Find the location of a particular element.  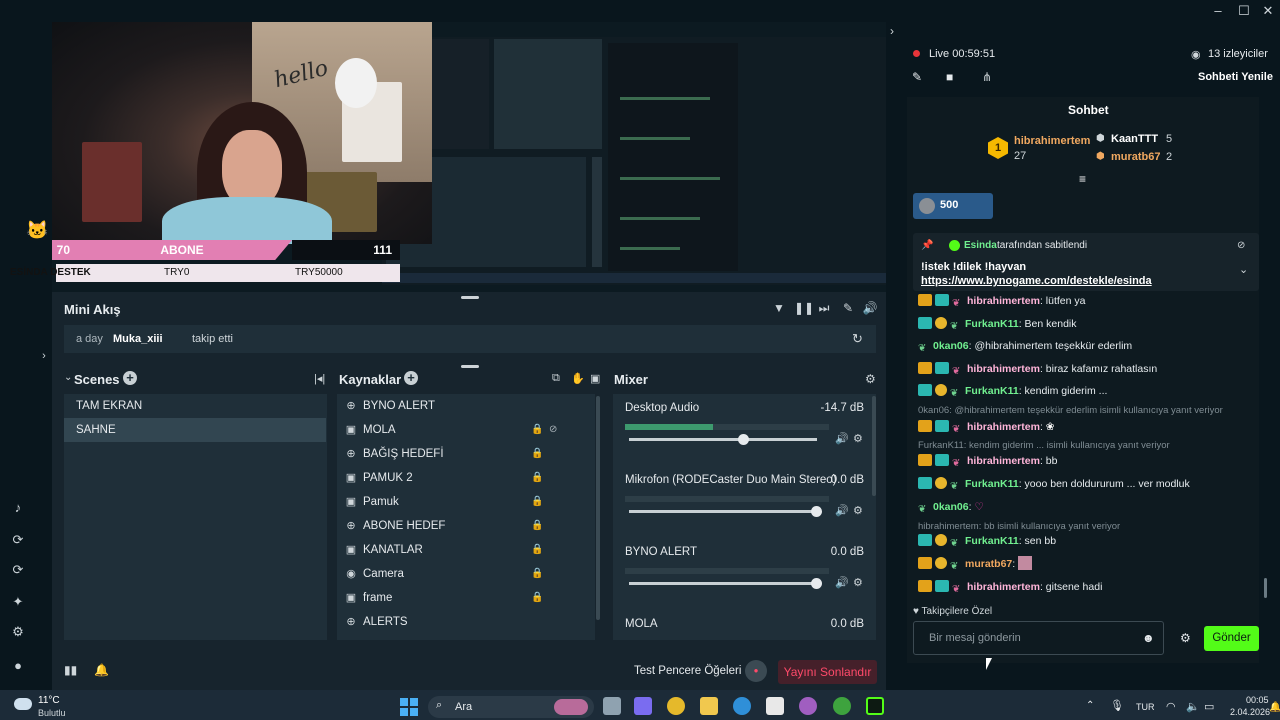

sparkle-icon: ✦ is located at coordinates (18, 602).